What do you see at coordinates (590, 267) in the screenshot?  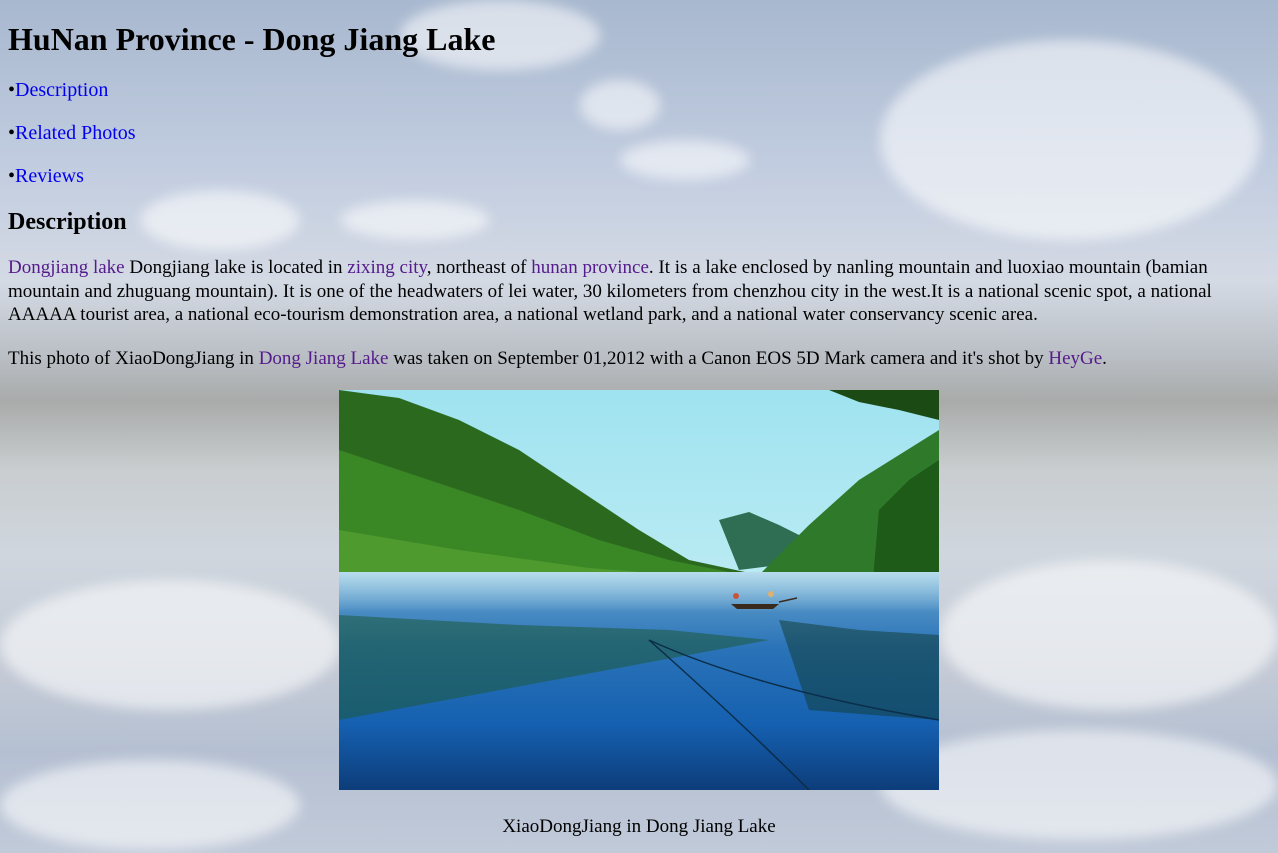 I see `hunan-province-link: hunan province` at bounding box center [590, 267].